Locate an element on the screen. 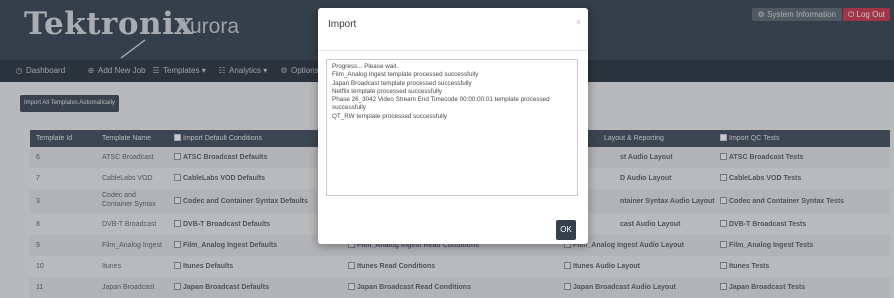  ok-button: OK is located at coordinates (566, 230).